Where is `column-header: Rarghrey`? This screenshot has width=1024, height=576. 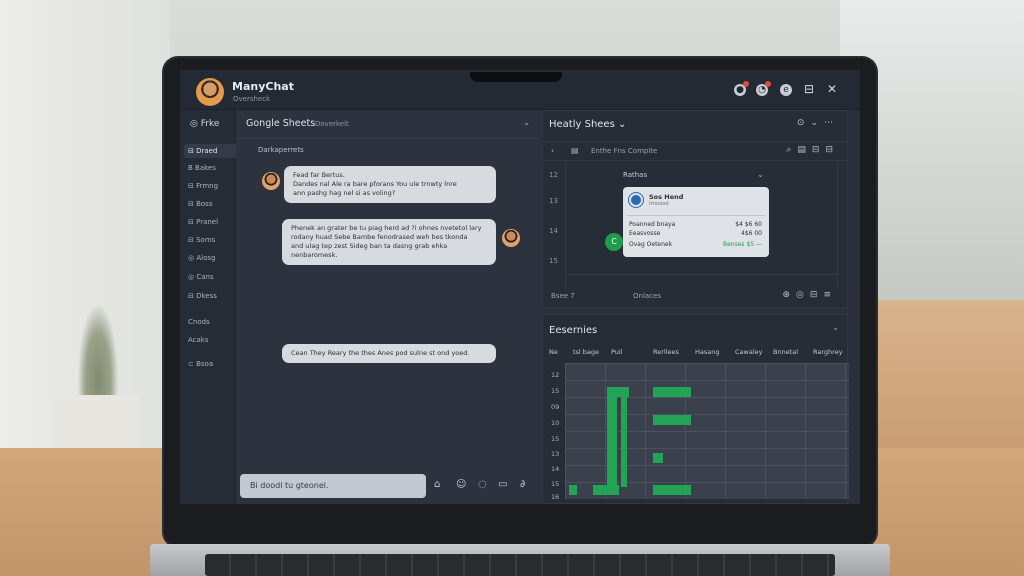
column-header: Rarghrey is located at coordinates (828, 352).